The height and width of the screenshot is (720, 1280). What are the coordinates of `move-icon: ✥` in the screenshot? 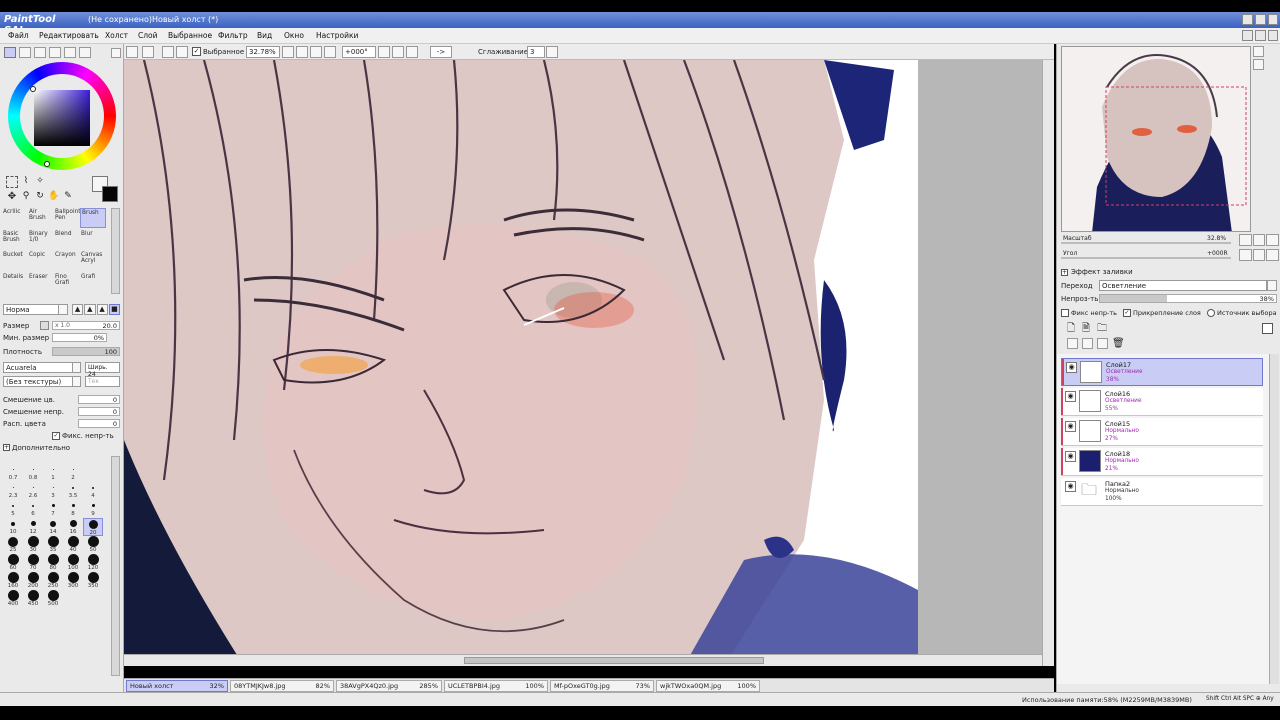 It's located at (12, 197).